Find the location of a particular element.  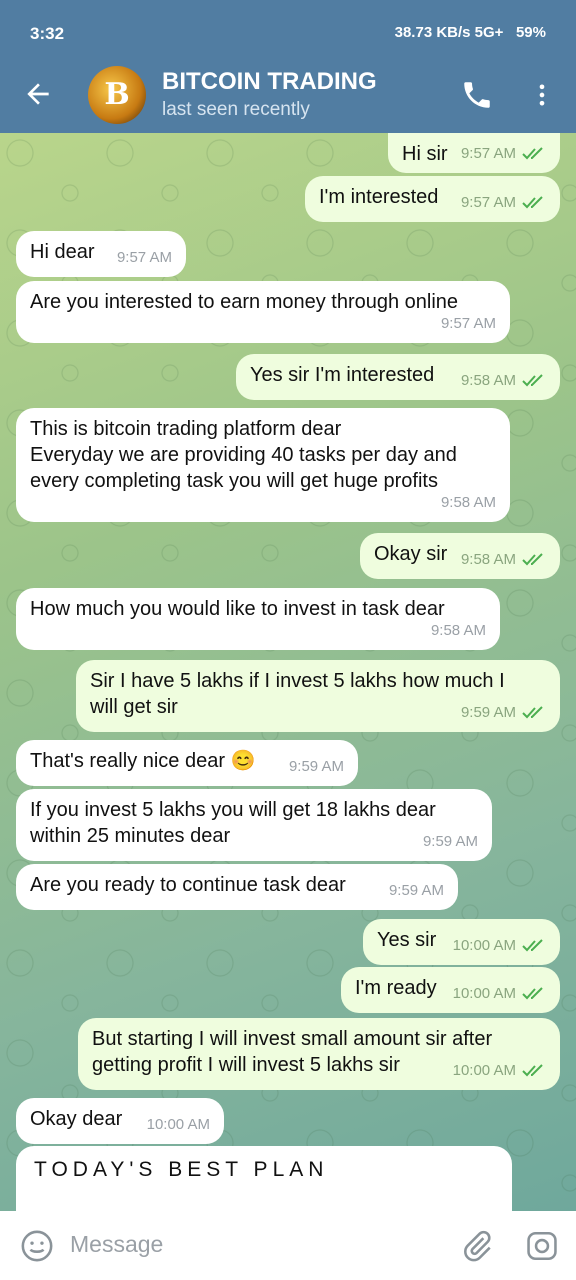

chat-header: B BITCOIN TRADING last seen recently is located at coordinates (288, 94).